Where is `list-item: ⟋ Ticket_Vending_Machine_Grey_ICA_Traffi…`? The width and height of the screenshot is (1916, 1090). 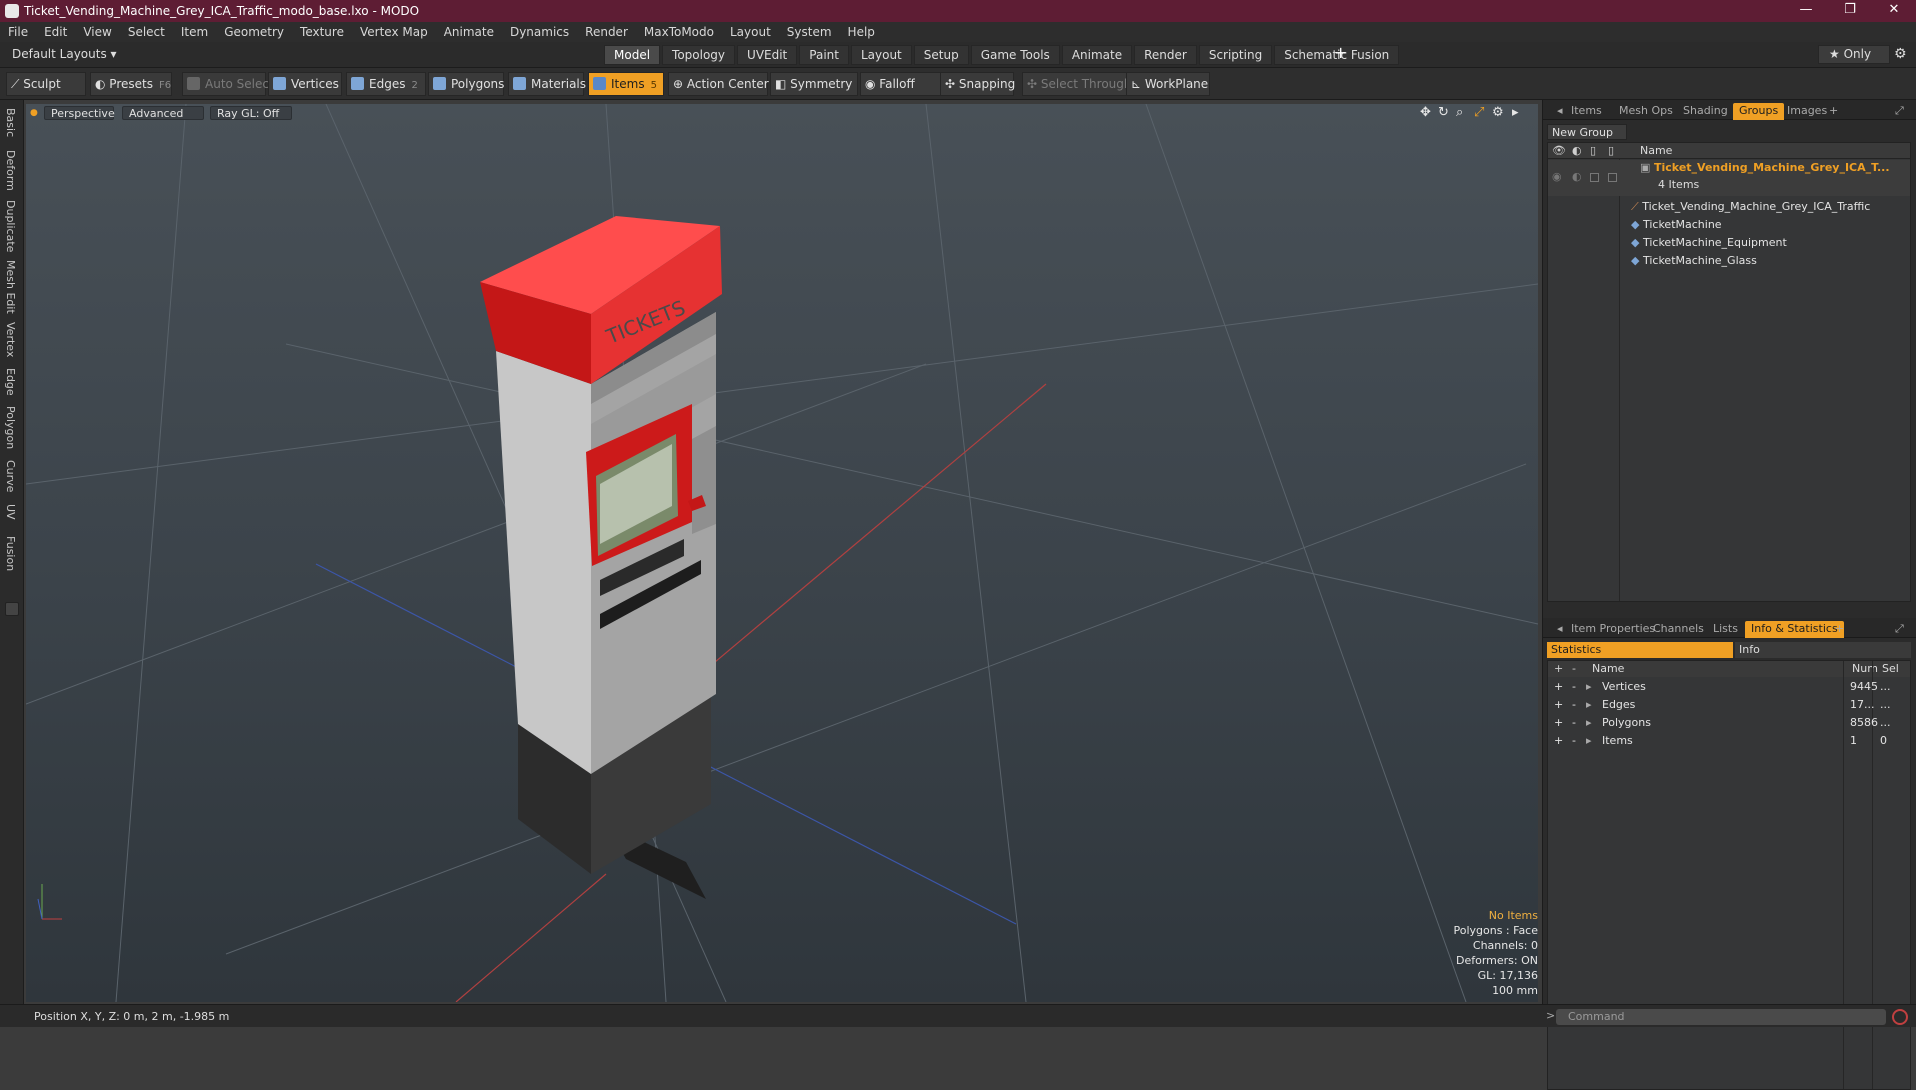 list-item: ⟋ Ticket_Vending_Machine_Grey_ICA_Traffi… is located at coordinates (1750, 207).